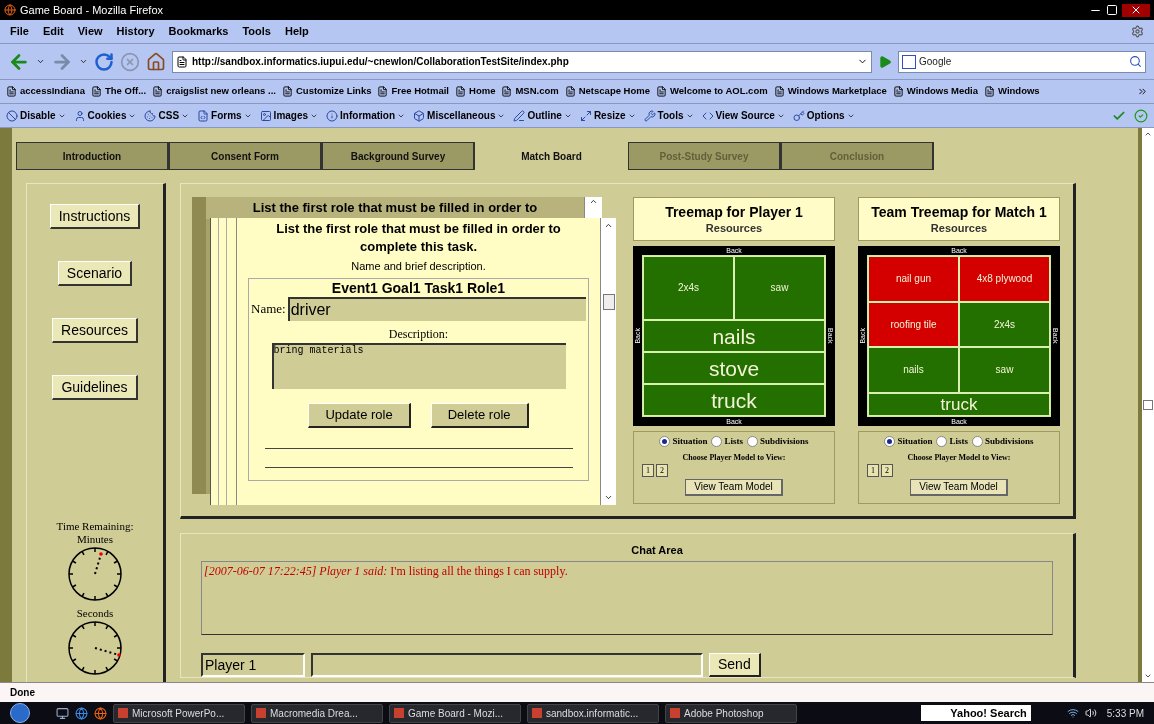  What do you see at coordinates (522, 61) in the screenshot?
I see `address-field: http://sandbox.informatics.iupui.edu/~cnewlon/CollaborationTestSite/index.php` at bounding box center [522, 61].